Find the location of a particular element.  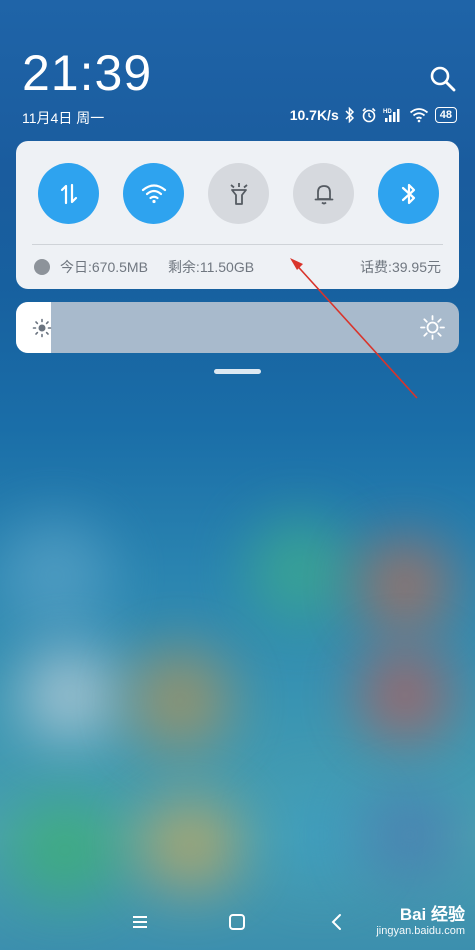

watermark: Bai 经验 jingyan.baidu.com is located at coordinates (420, 918).